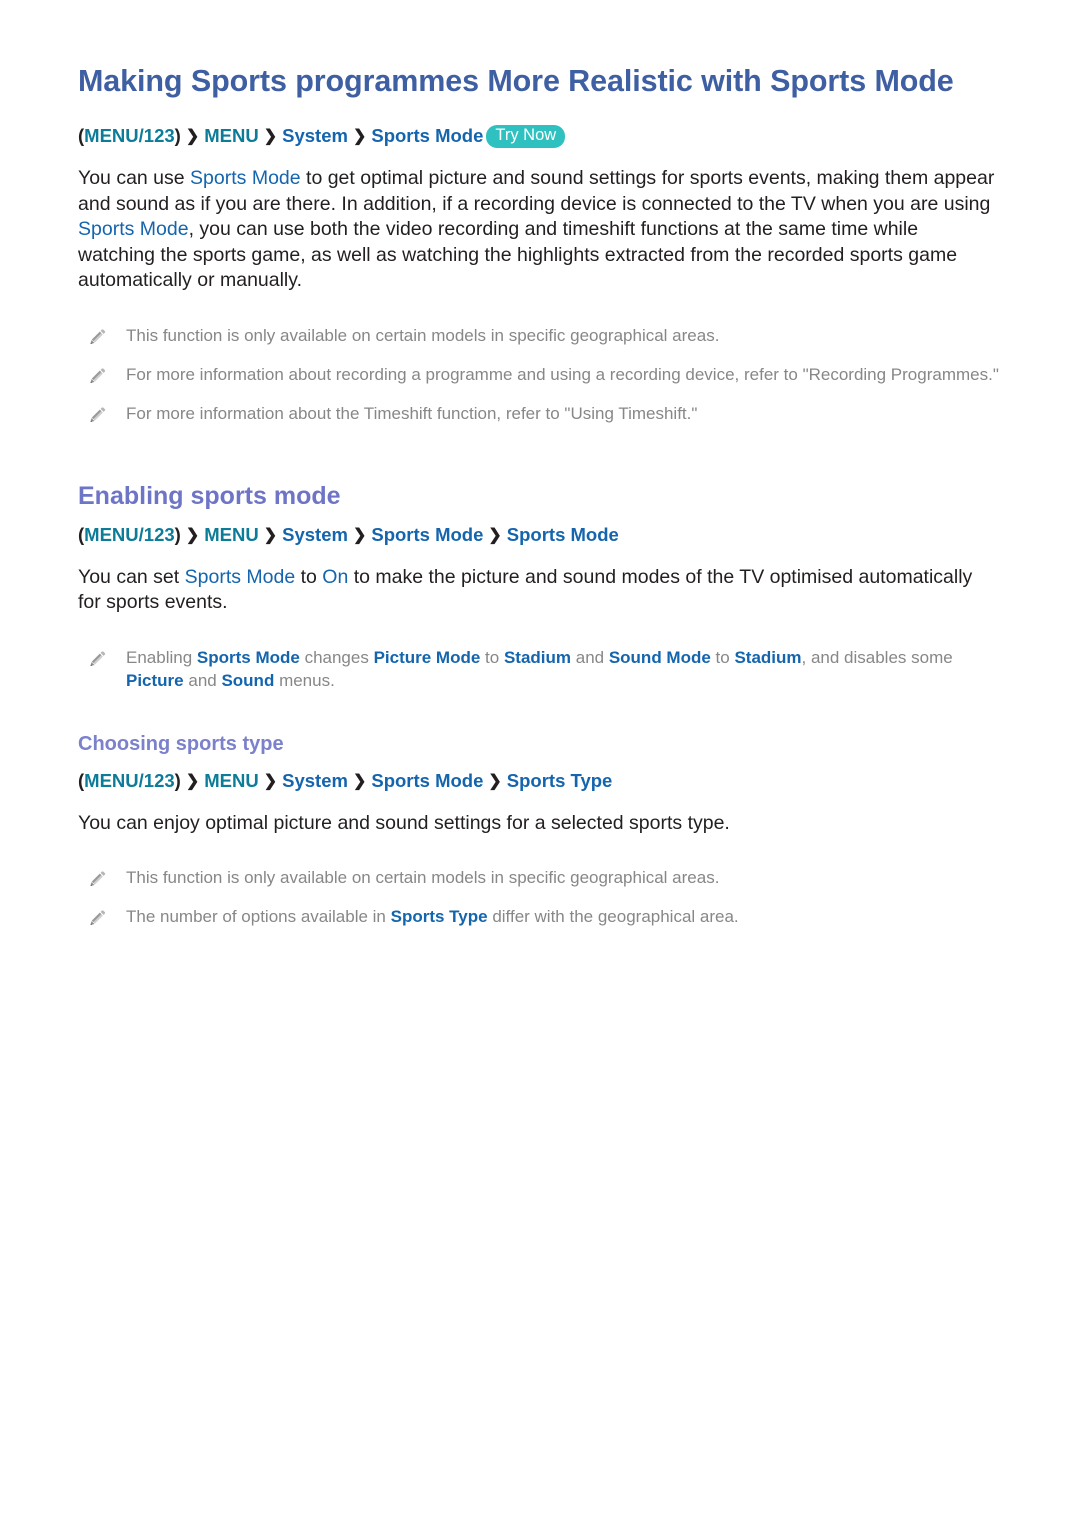 Image resolution: width=1080 pixels, height=1527 pixels. Describe the element at coordinates (877, 657) in the screenshot. I see `note-text-f: , and disables some` at that location.